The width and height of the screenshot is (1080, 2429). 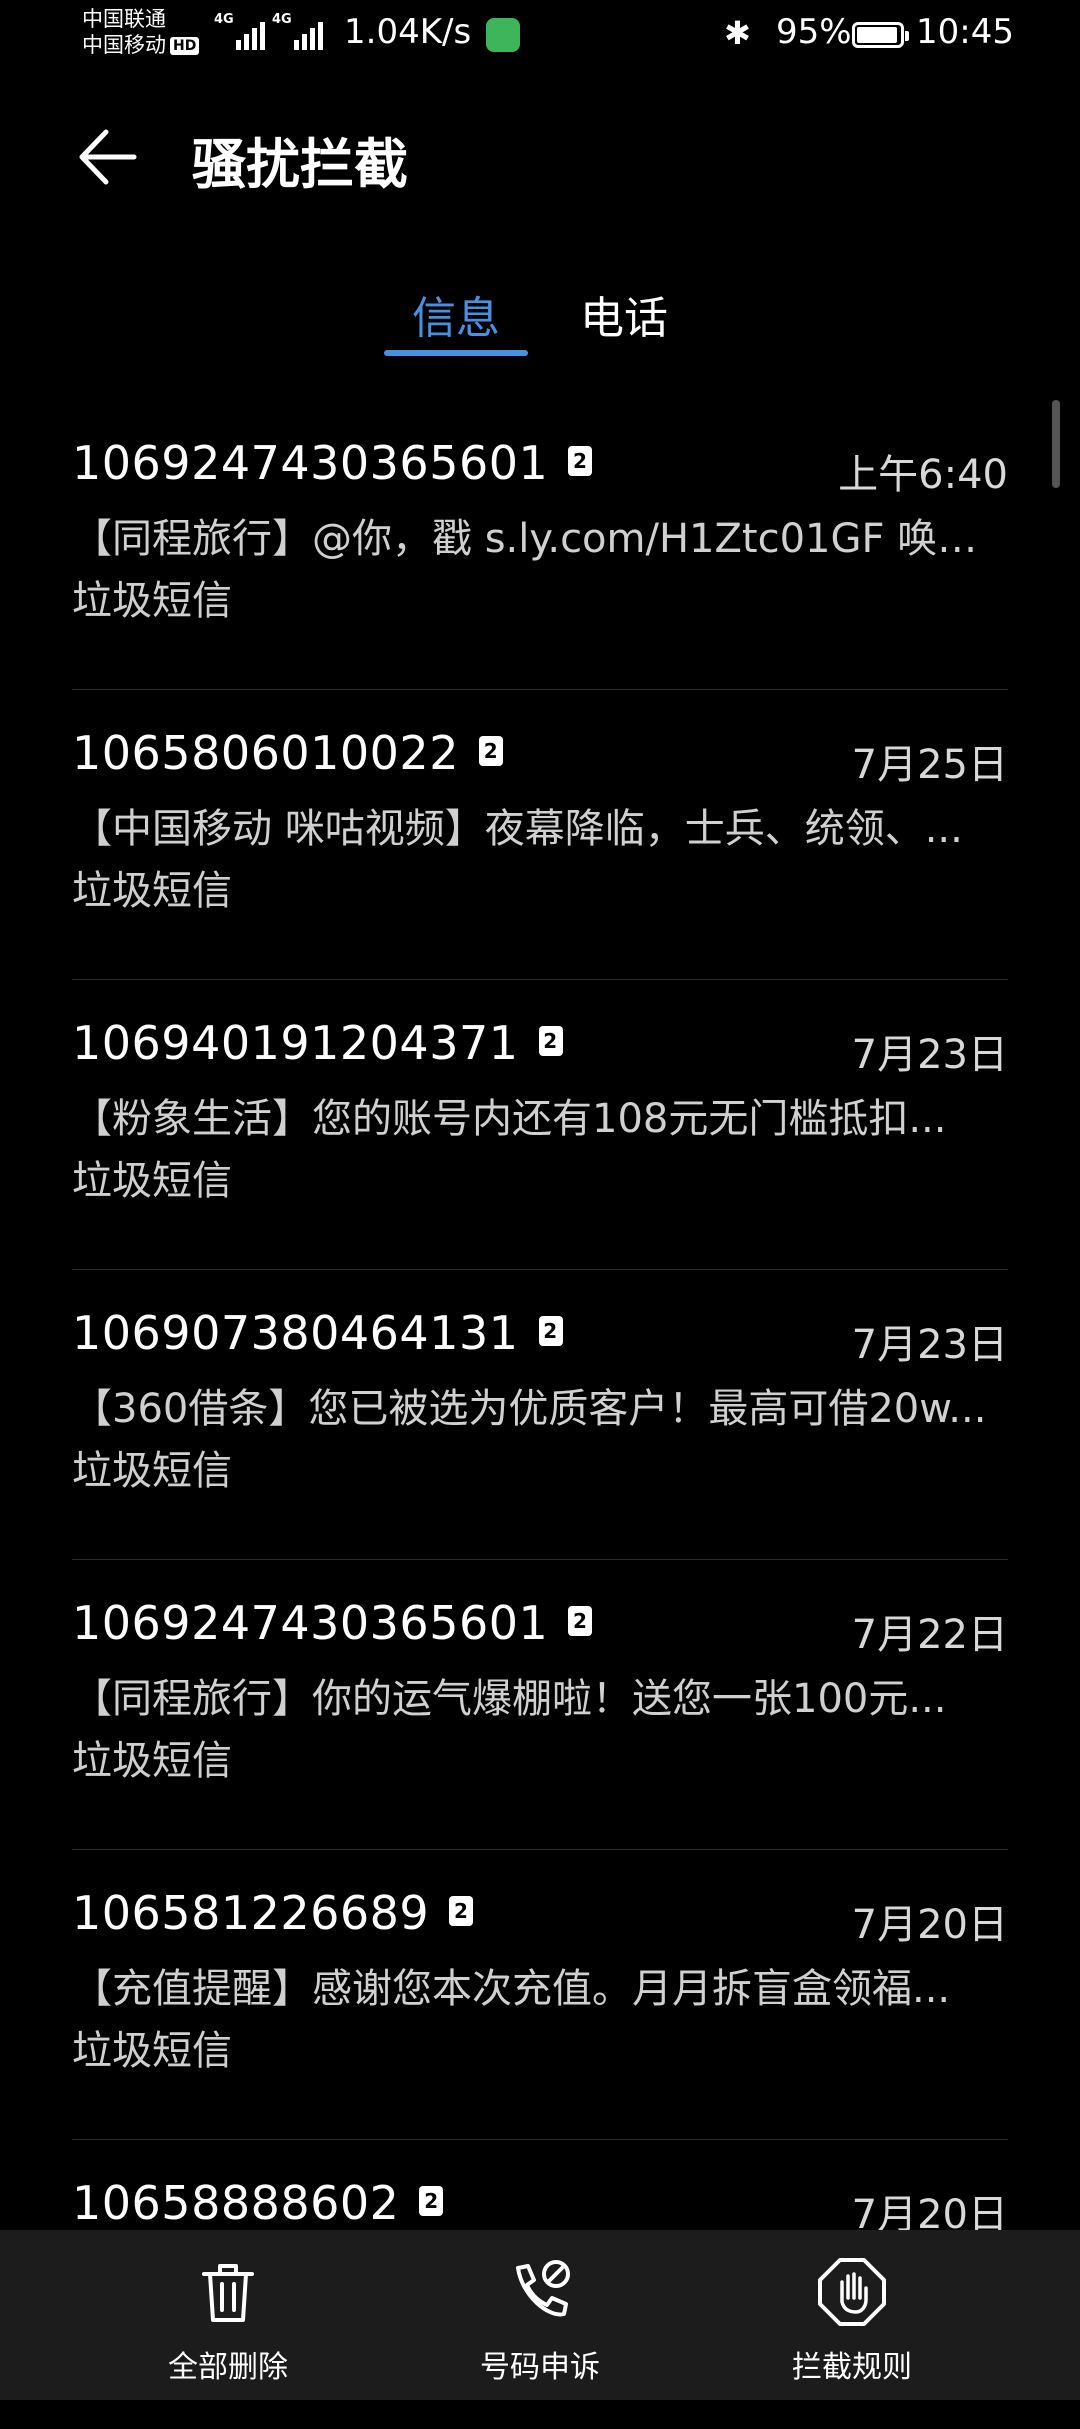 What do you see at coordinates (265, 753) in the screenshot?
I see `sender-number: 1065806010022` at bounding box center [265, 753].